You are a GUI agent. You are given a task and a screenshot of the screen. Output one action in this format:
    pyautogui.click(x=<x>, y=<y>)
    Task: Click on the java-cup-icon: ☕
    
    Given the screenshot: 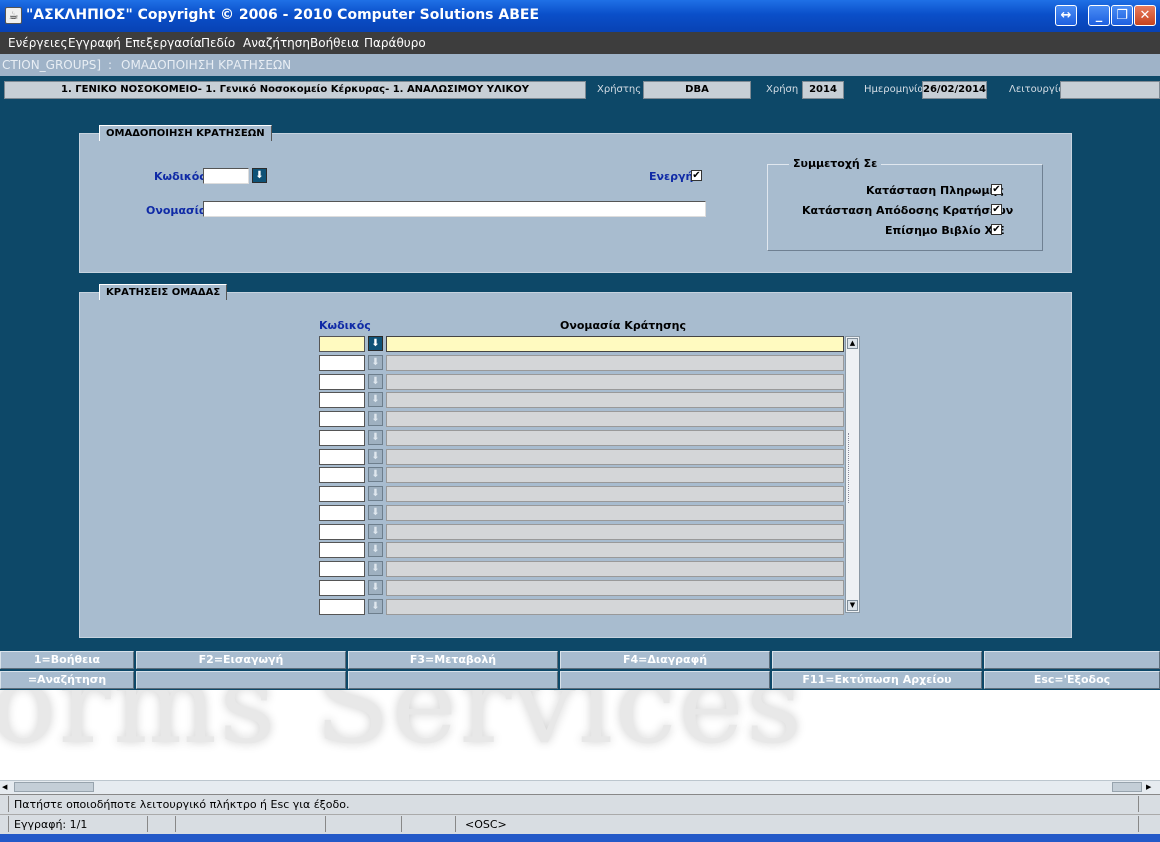 What is the action you would take?
    pyautogui.click(x=13, y=15)
    